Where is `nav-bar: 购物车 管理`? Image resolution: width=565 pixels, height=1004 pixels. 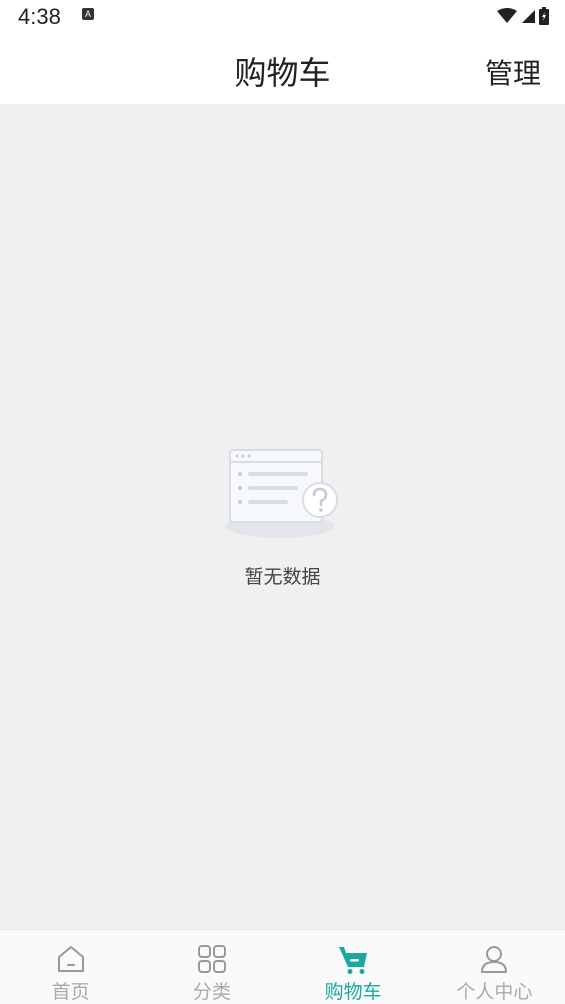 nav-bar: 购物车 管理 is located at coordinates (282, 69).